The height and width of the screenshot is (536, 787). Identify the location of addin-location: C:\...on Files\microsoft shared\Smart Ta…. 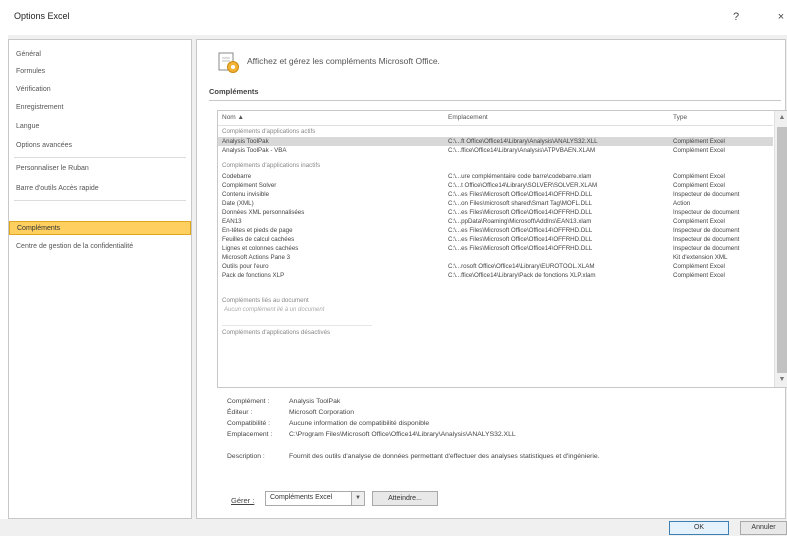
(520, 203).